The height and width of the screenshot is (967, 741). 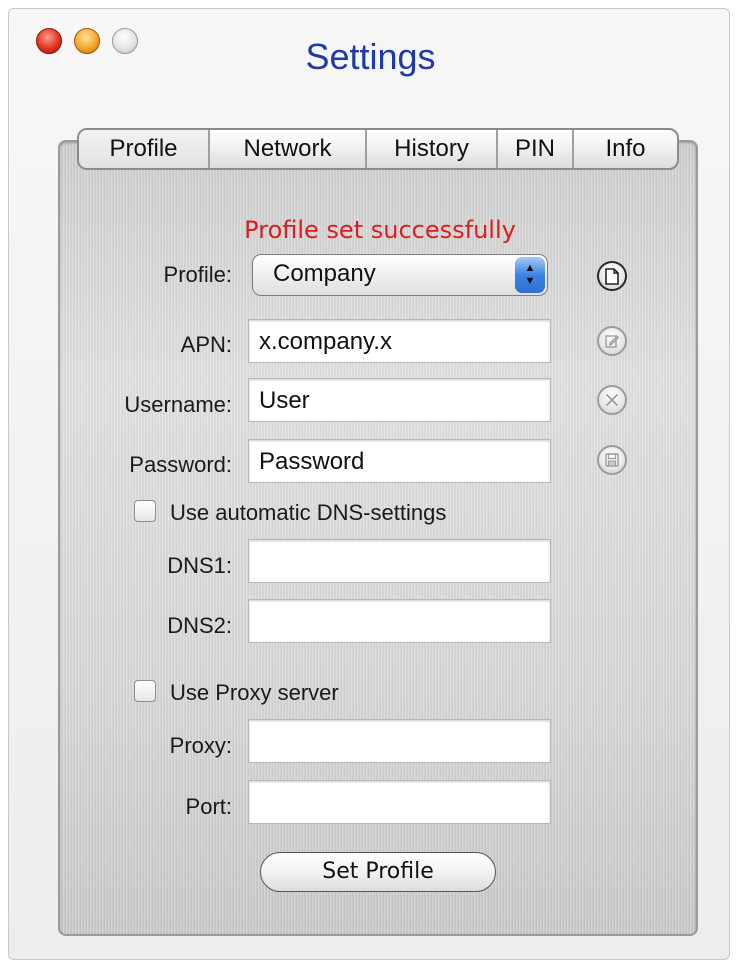 I want to click on username-field: User, so click(x=399, y=400).